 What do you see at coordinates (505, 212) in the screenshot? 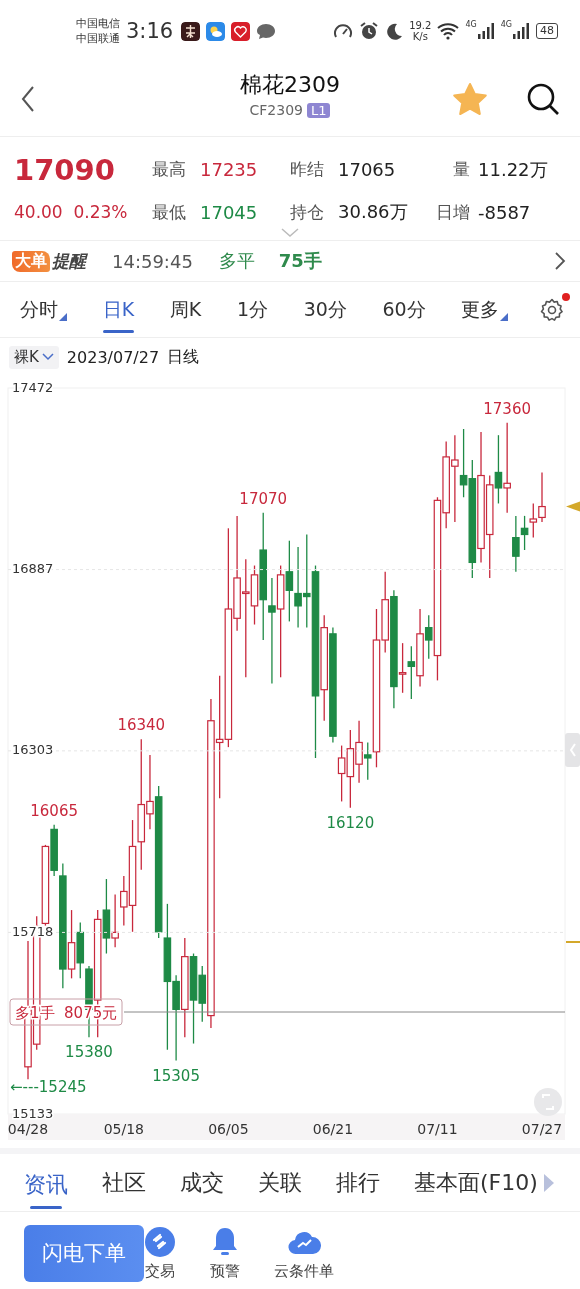
I see `stat-value: -8587` at bounding box center [505, 212].